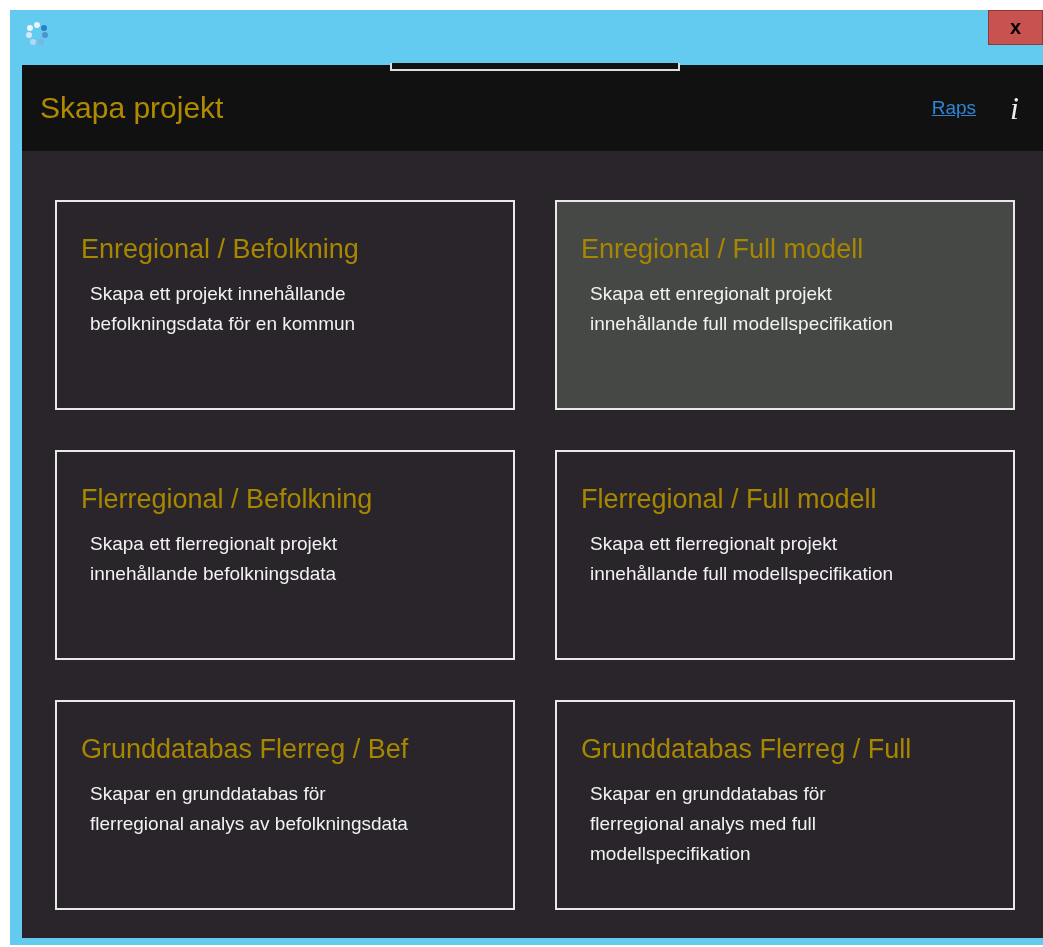 The image size is (1043, 947). Describe the element at coordinates (218, 294) in the screenshot. I see `description-line: Skapa ett projekt innehållande` at that location.